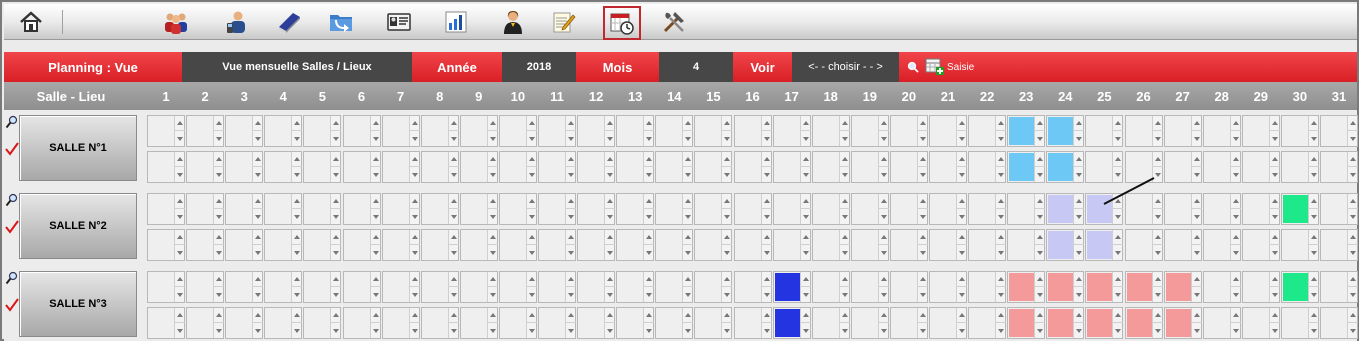 This screenshot has height=341, width=1359. What do you see at coordinates (176, 22) in the screenshot?
I see `users-group-icon` at bounding box center [176, 22].